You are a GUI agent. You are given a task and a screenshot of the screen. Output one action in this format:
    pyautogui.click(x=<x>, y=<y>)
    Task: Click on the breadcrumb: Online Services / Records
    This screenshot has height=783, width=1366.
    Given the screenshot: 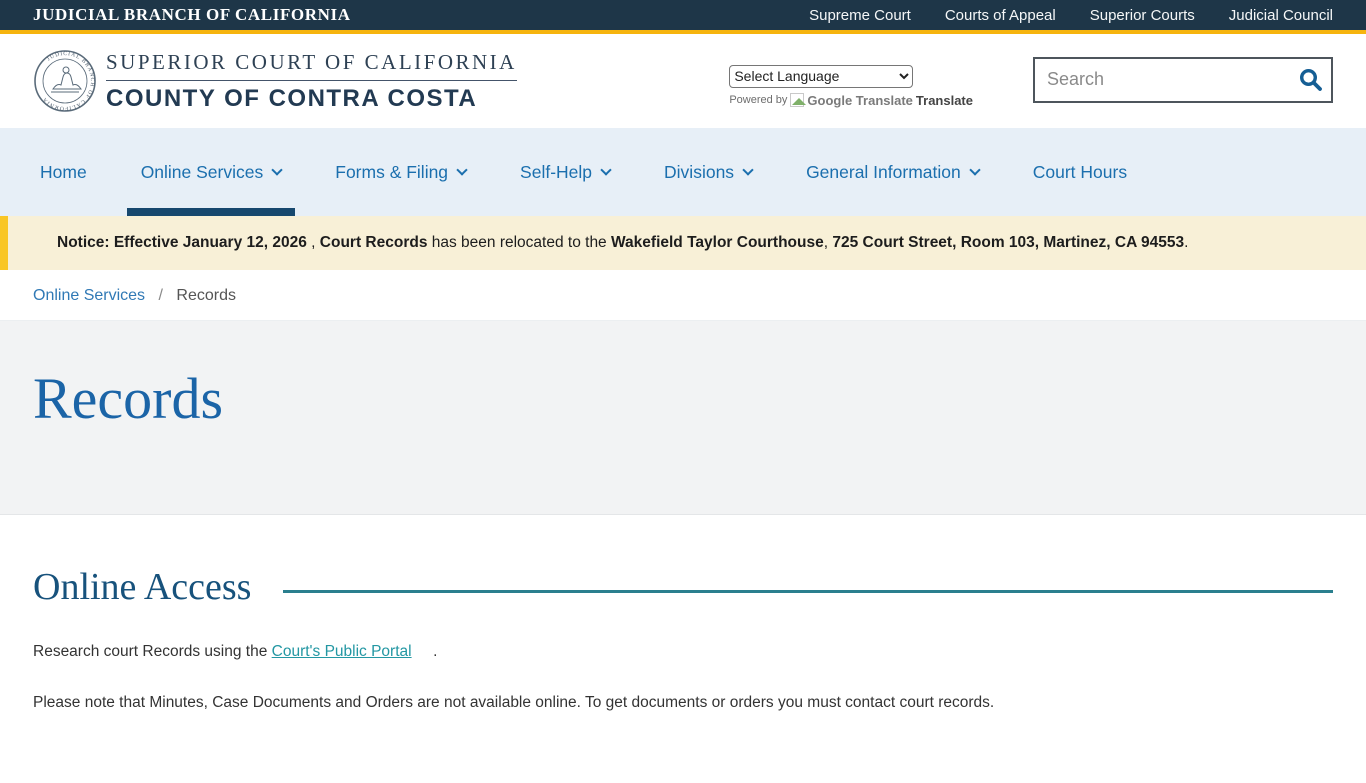 What is the action you would take?
    pyautogui.click(x=683, y=295)
    